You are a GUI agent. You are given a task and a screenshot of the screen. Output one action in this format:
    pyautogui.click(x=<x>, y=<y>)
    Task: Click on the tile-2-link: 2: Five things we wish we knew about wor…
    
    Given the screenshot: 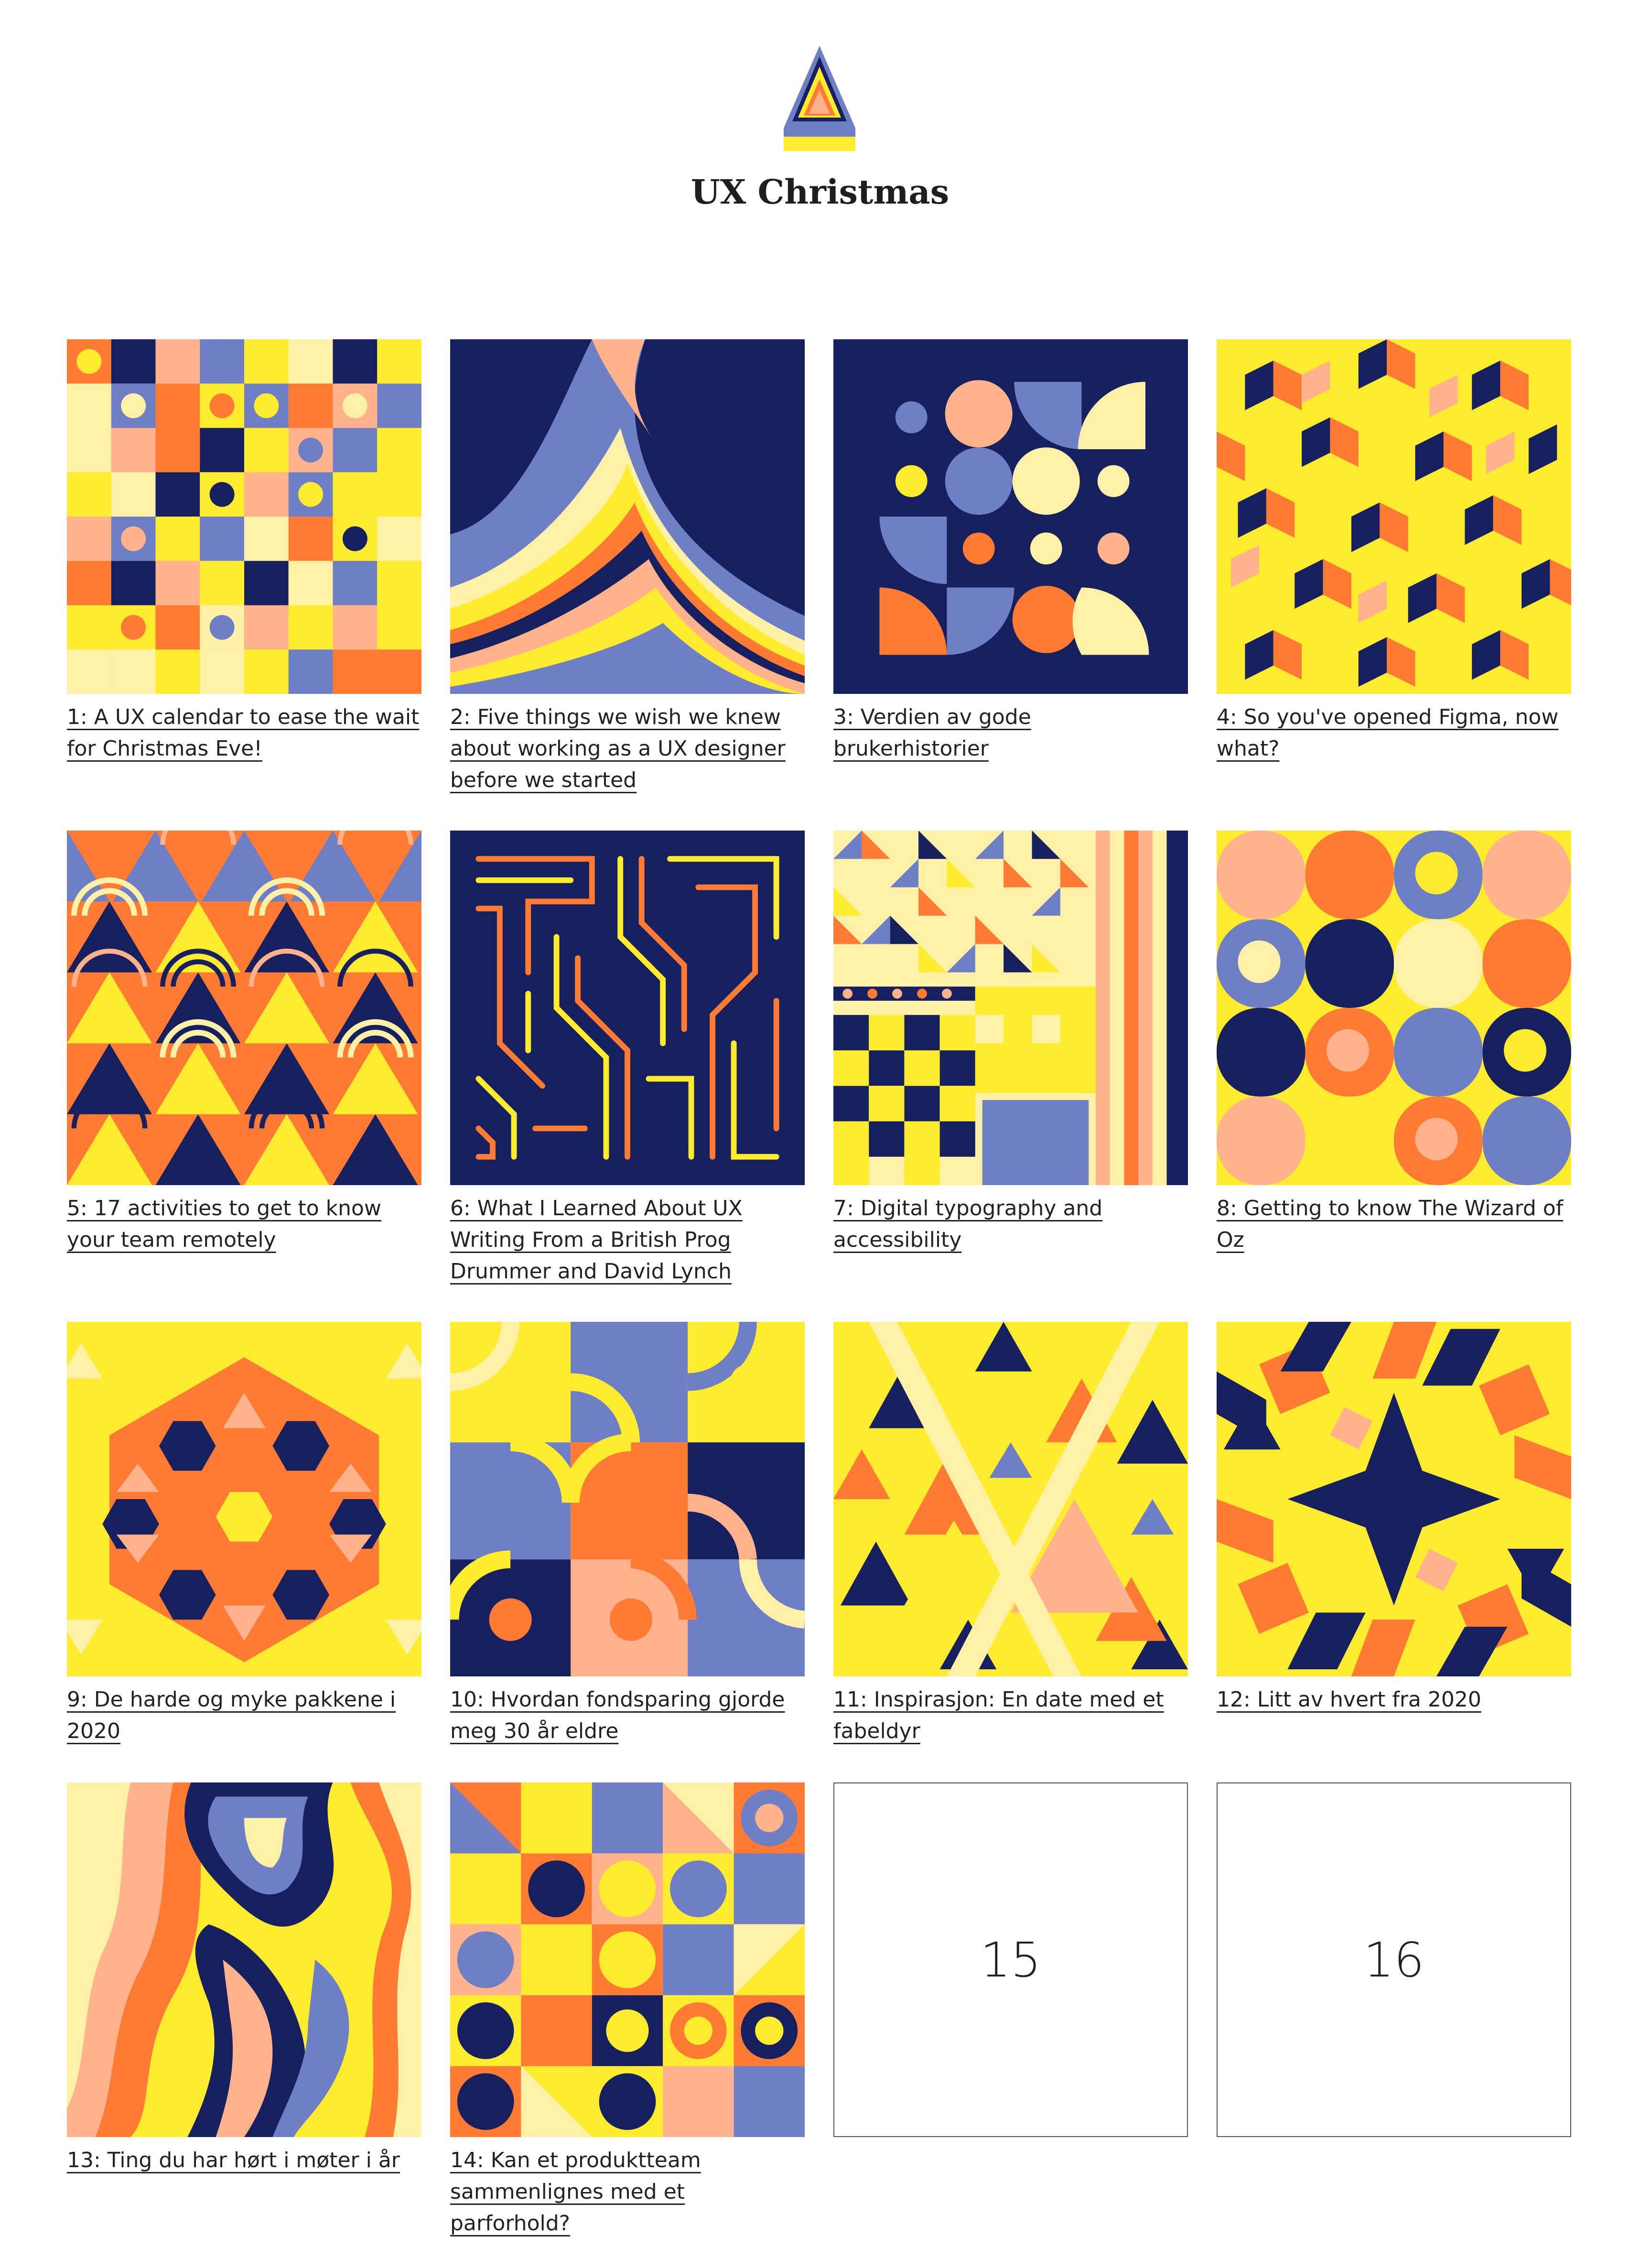 What is the action you would take?
    pyautogui.click(x=627, y=749)
    